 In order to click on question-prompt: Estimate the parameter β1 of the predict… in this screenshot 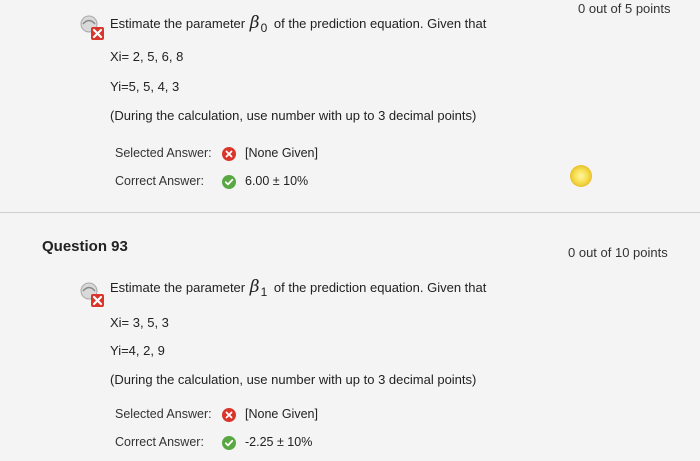, I will do `click(298, 288)`.